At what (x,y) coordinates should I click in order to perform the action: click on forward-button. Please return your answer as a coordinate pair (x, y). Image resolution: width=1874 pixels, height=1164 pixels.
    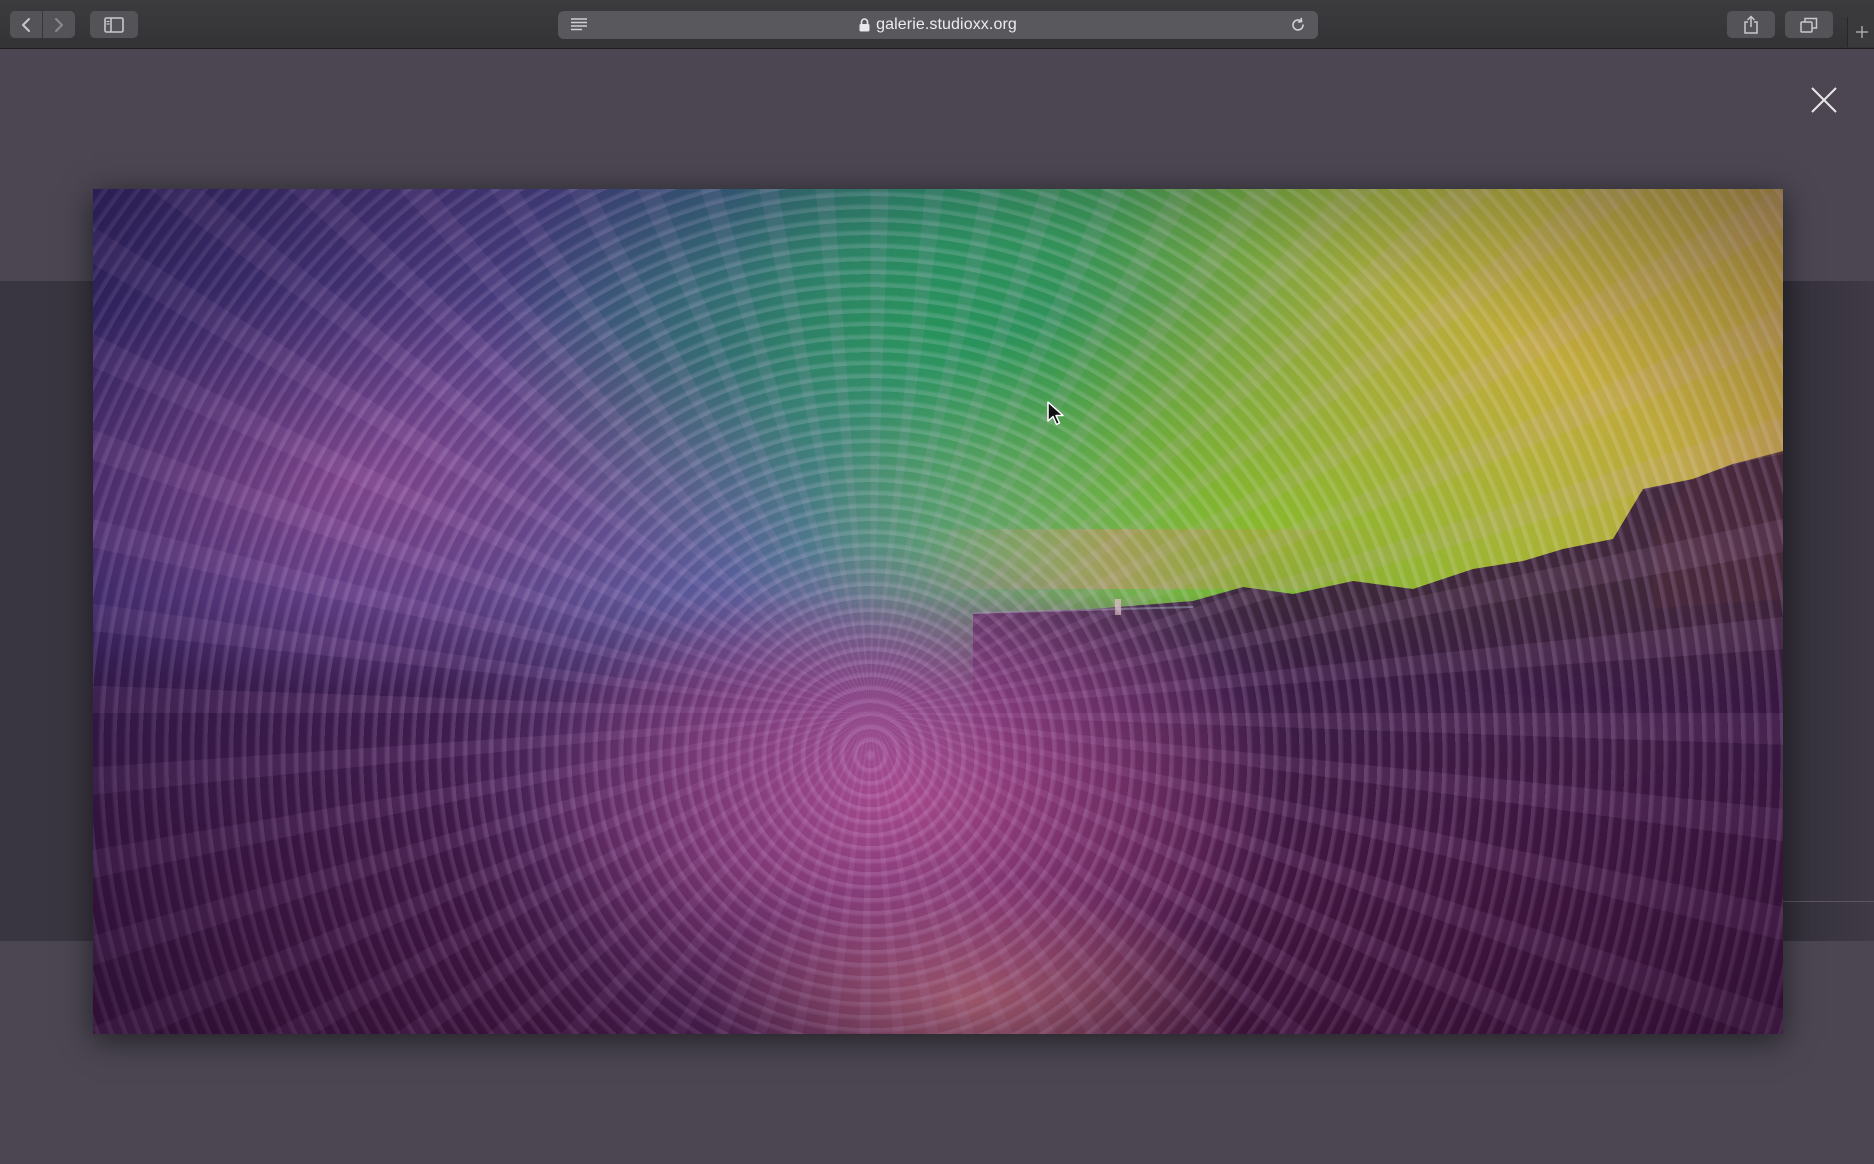
    Looking at the image, I should click on (59, 24).